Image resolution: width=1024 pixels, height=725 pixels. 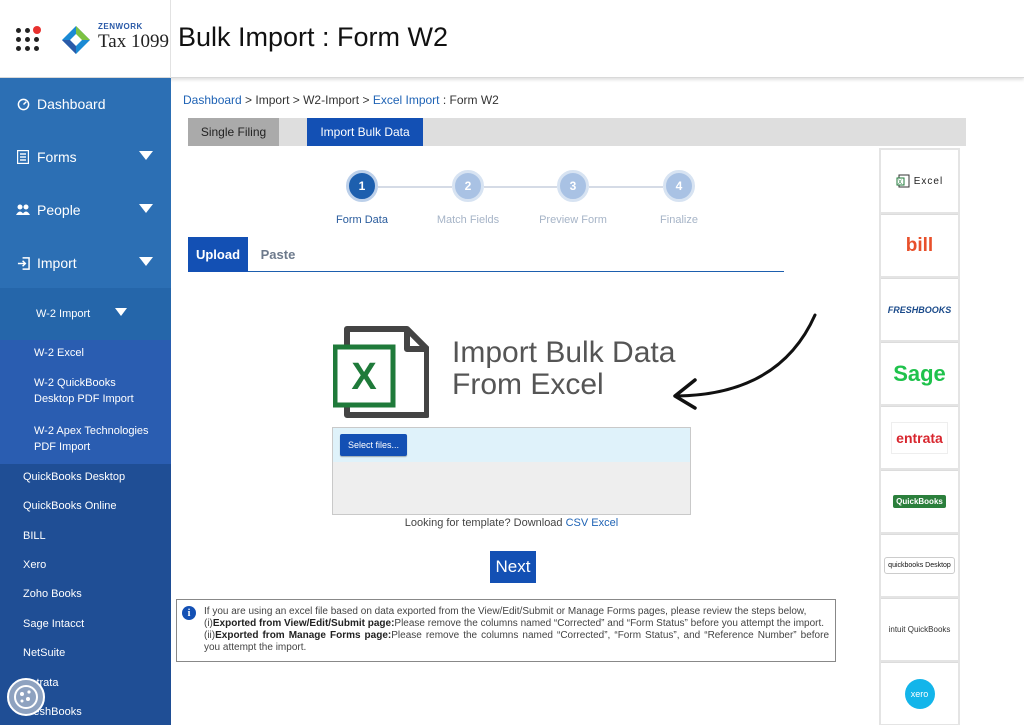 I want to click on template-prefix: Looking for template? Download, so click(x=483, y=523).